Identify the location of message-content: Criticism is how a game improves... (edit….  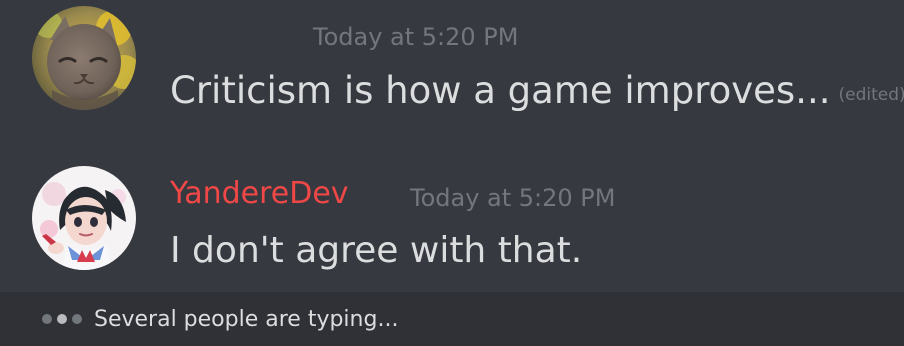
(537, 90).